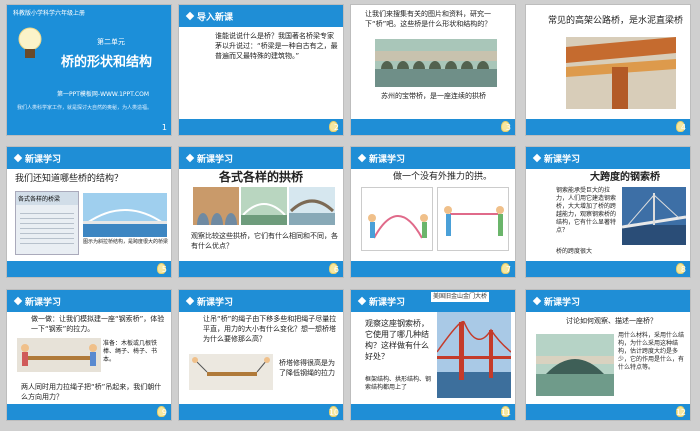 This screenshot has width=700, height=431. What do you see at coordinates (683, 269) in the screenshot?
I see `slide-number: 8` at bounding box center [683, 269].